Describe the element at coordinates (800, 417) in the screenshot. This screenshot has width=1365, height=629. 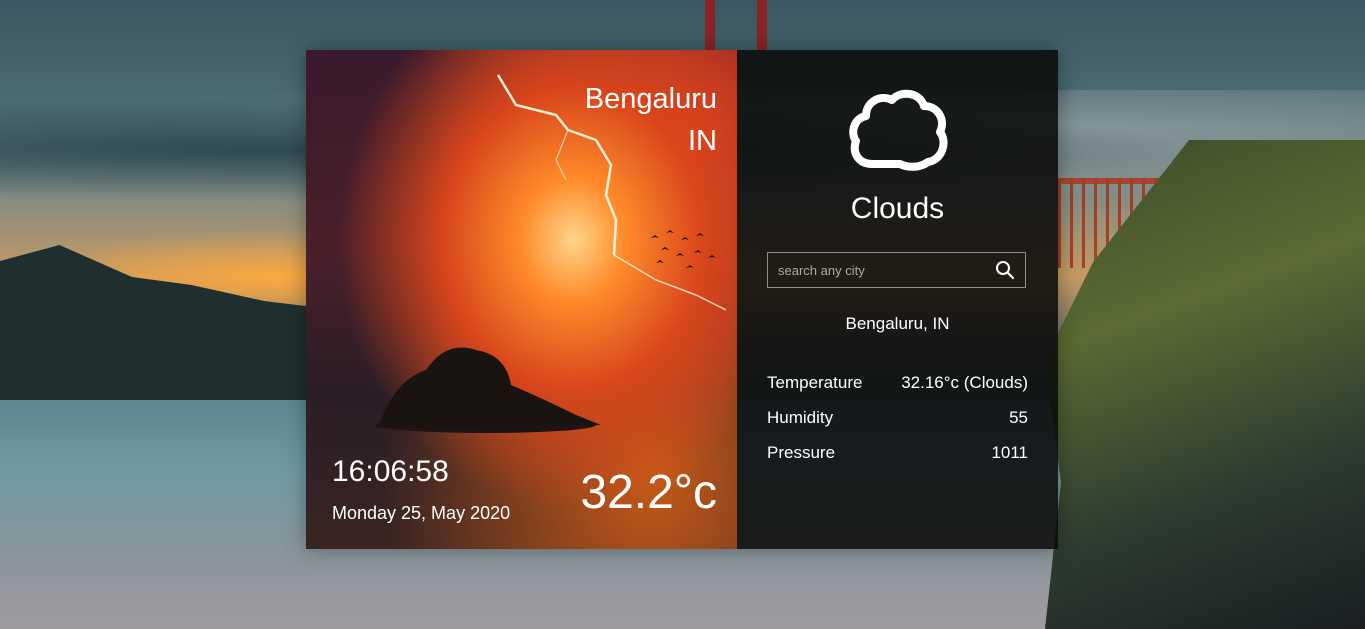
I see `detail-label: Humidity` at that location.